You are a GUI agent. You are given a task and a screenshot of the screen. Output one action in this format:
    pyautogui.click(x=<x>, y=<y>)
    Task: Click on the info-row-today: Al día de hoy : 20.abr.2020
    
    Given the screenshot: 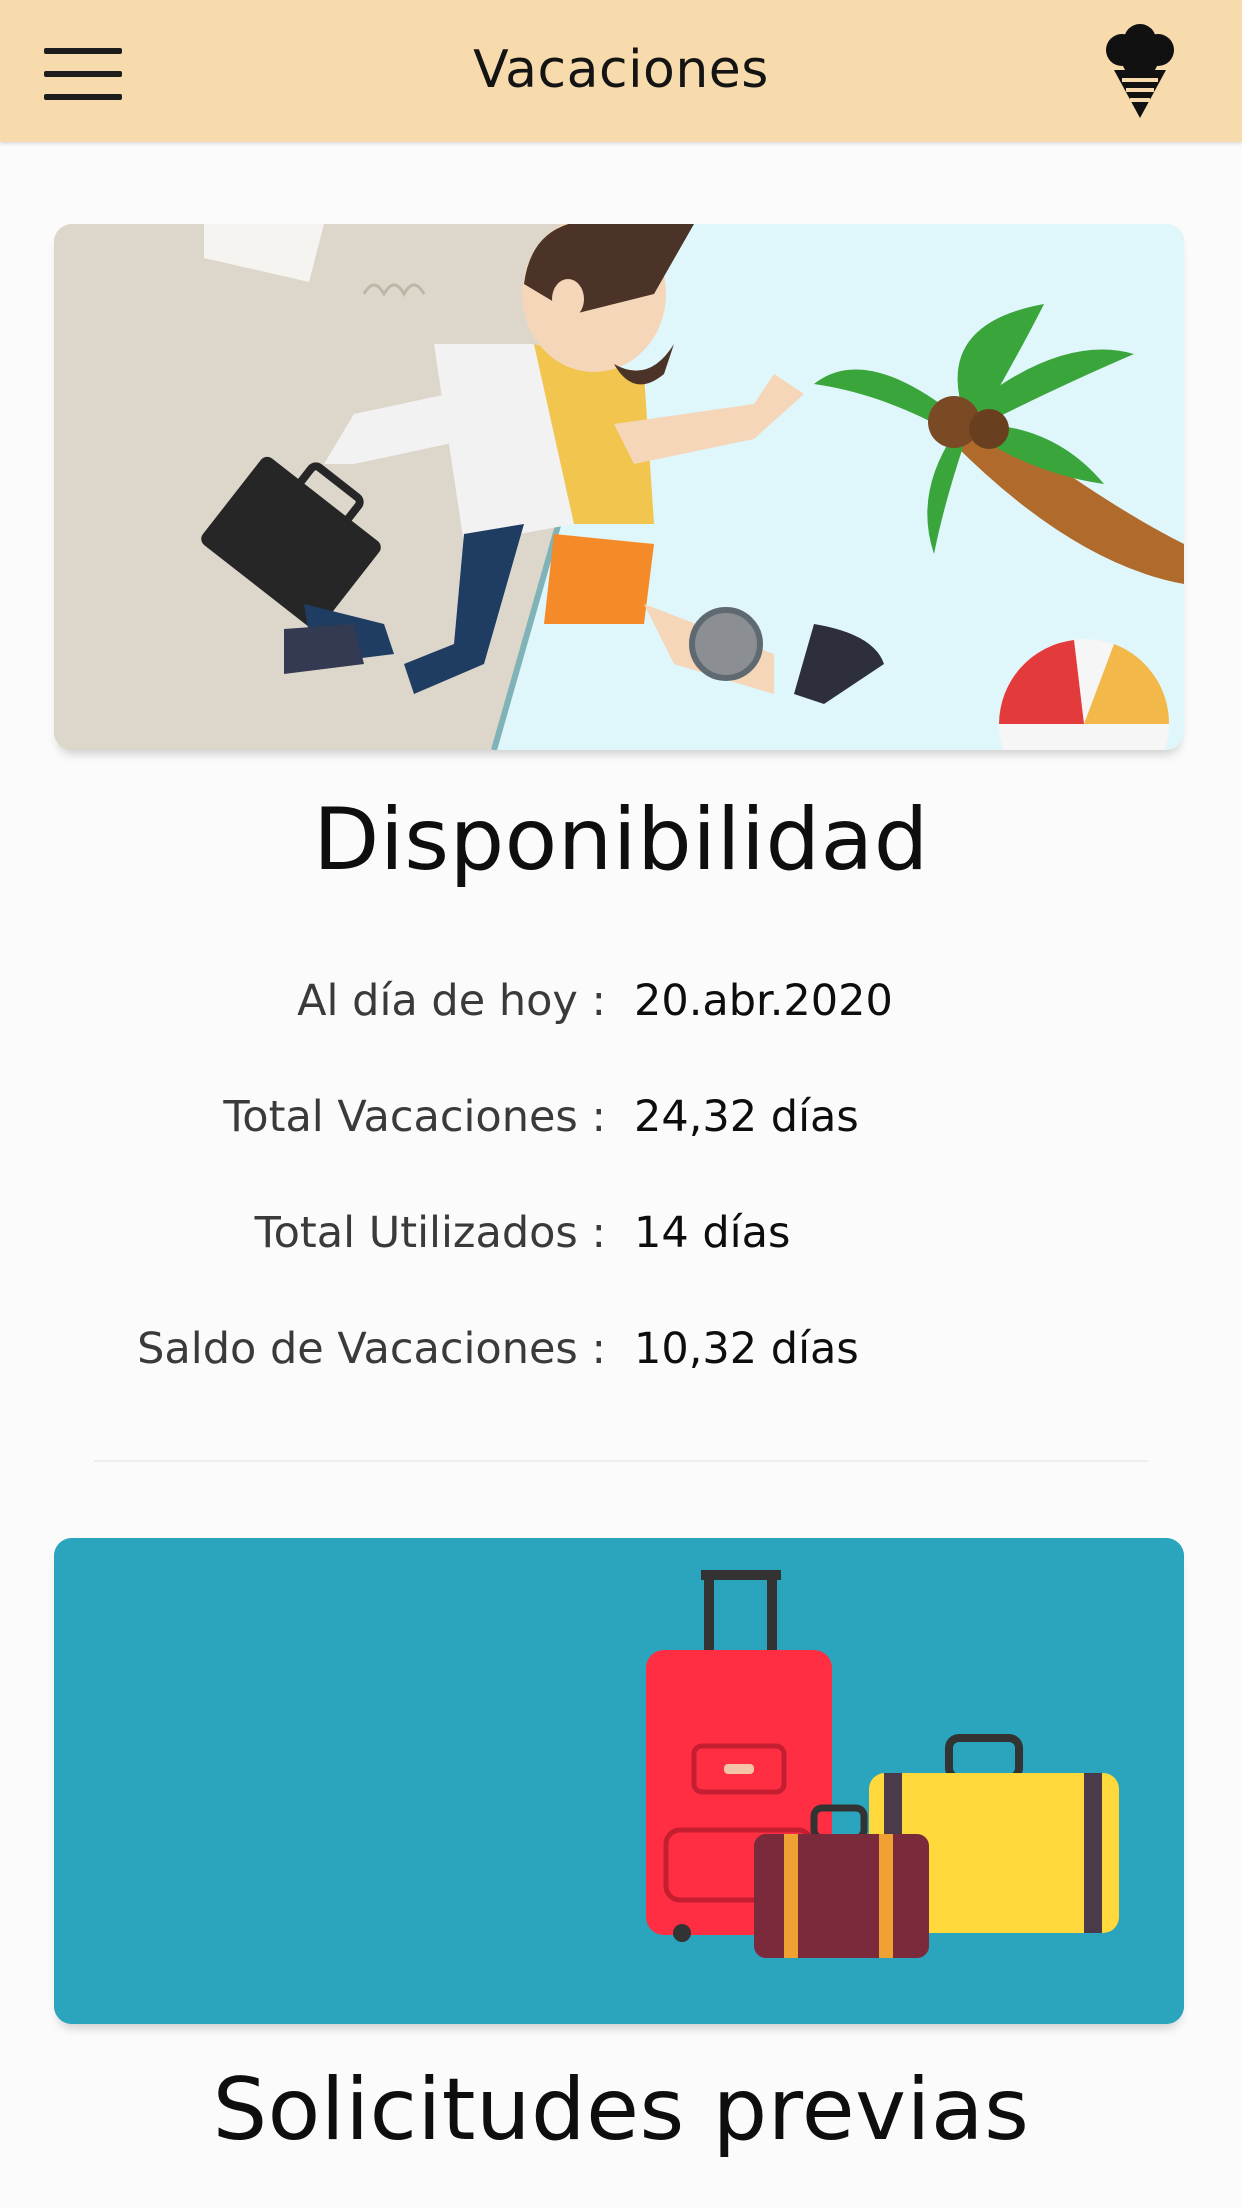 What is the action you would take?
    pyautogui.click(x=621, y=1006)
    